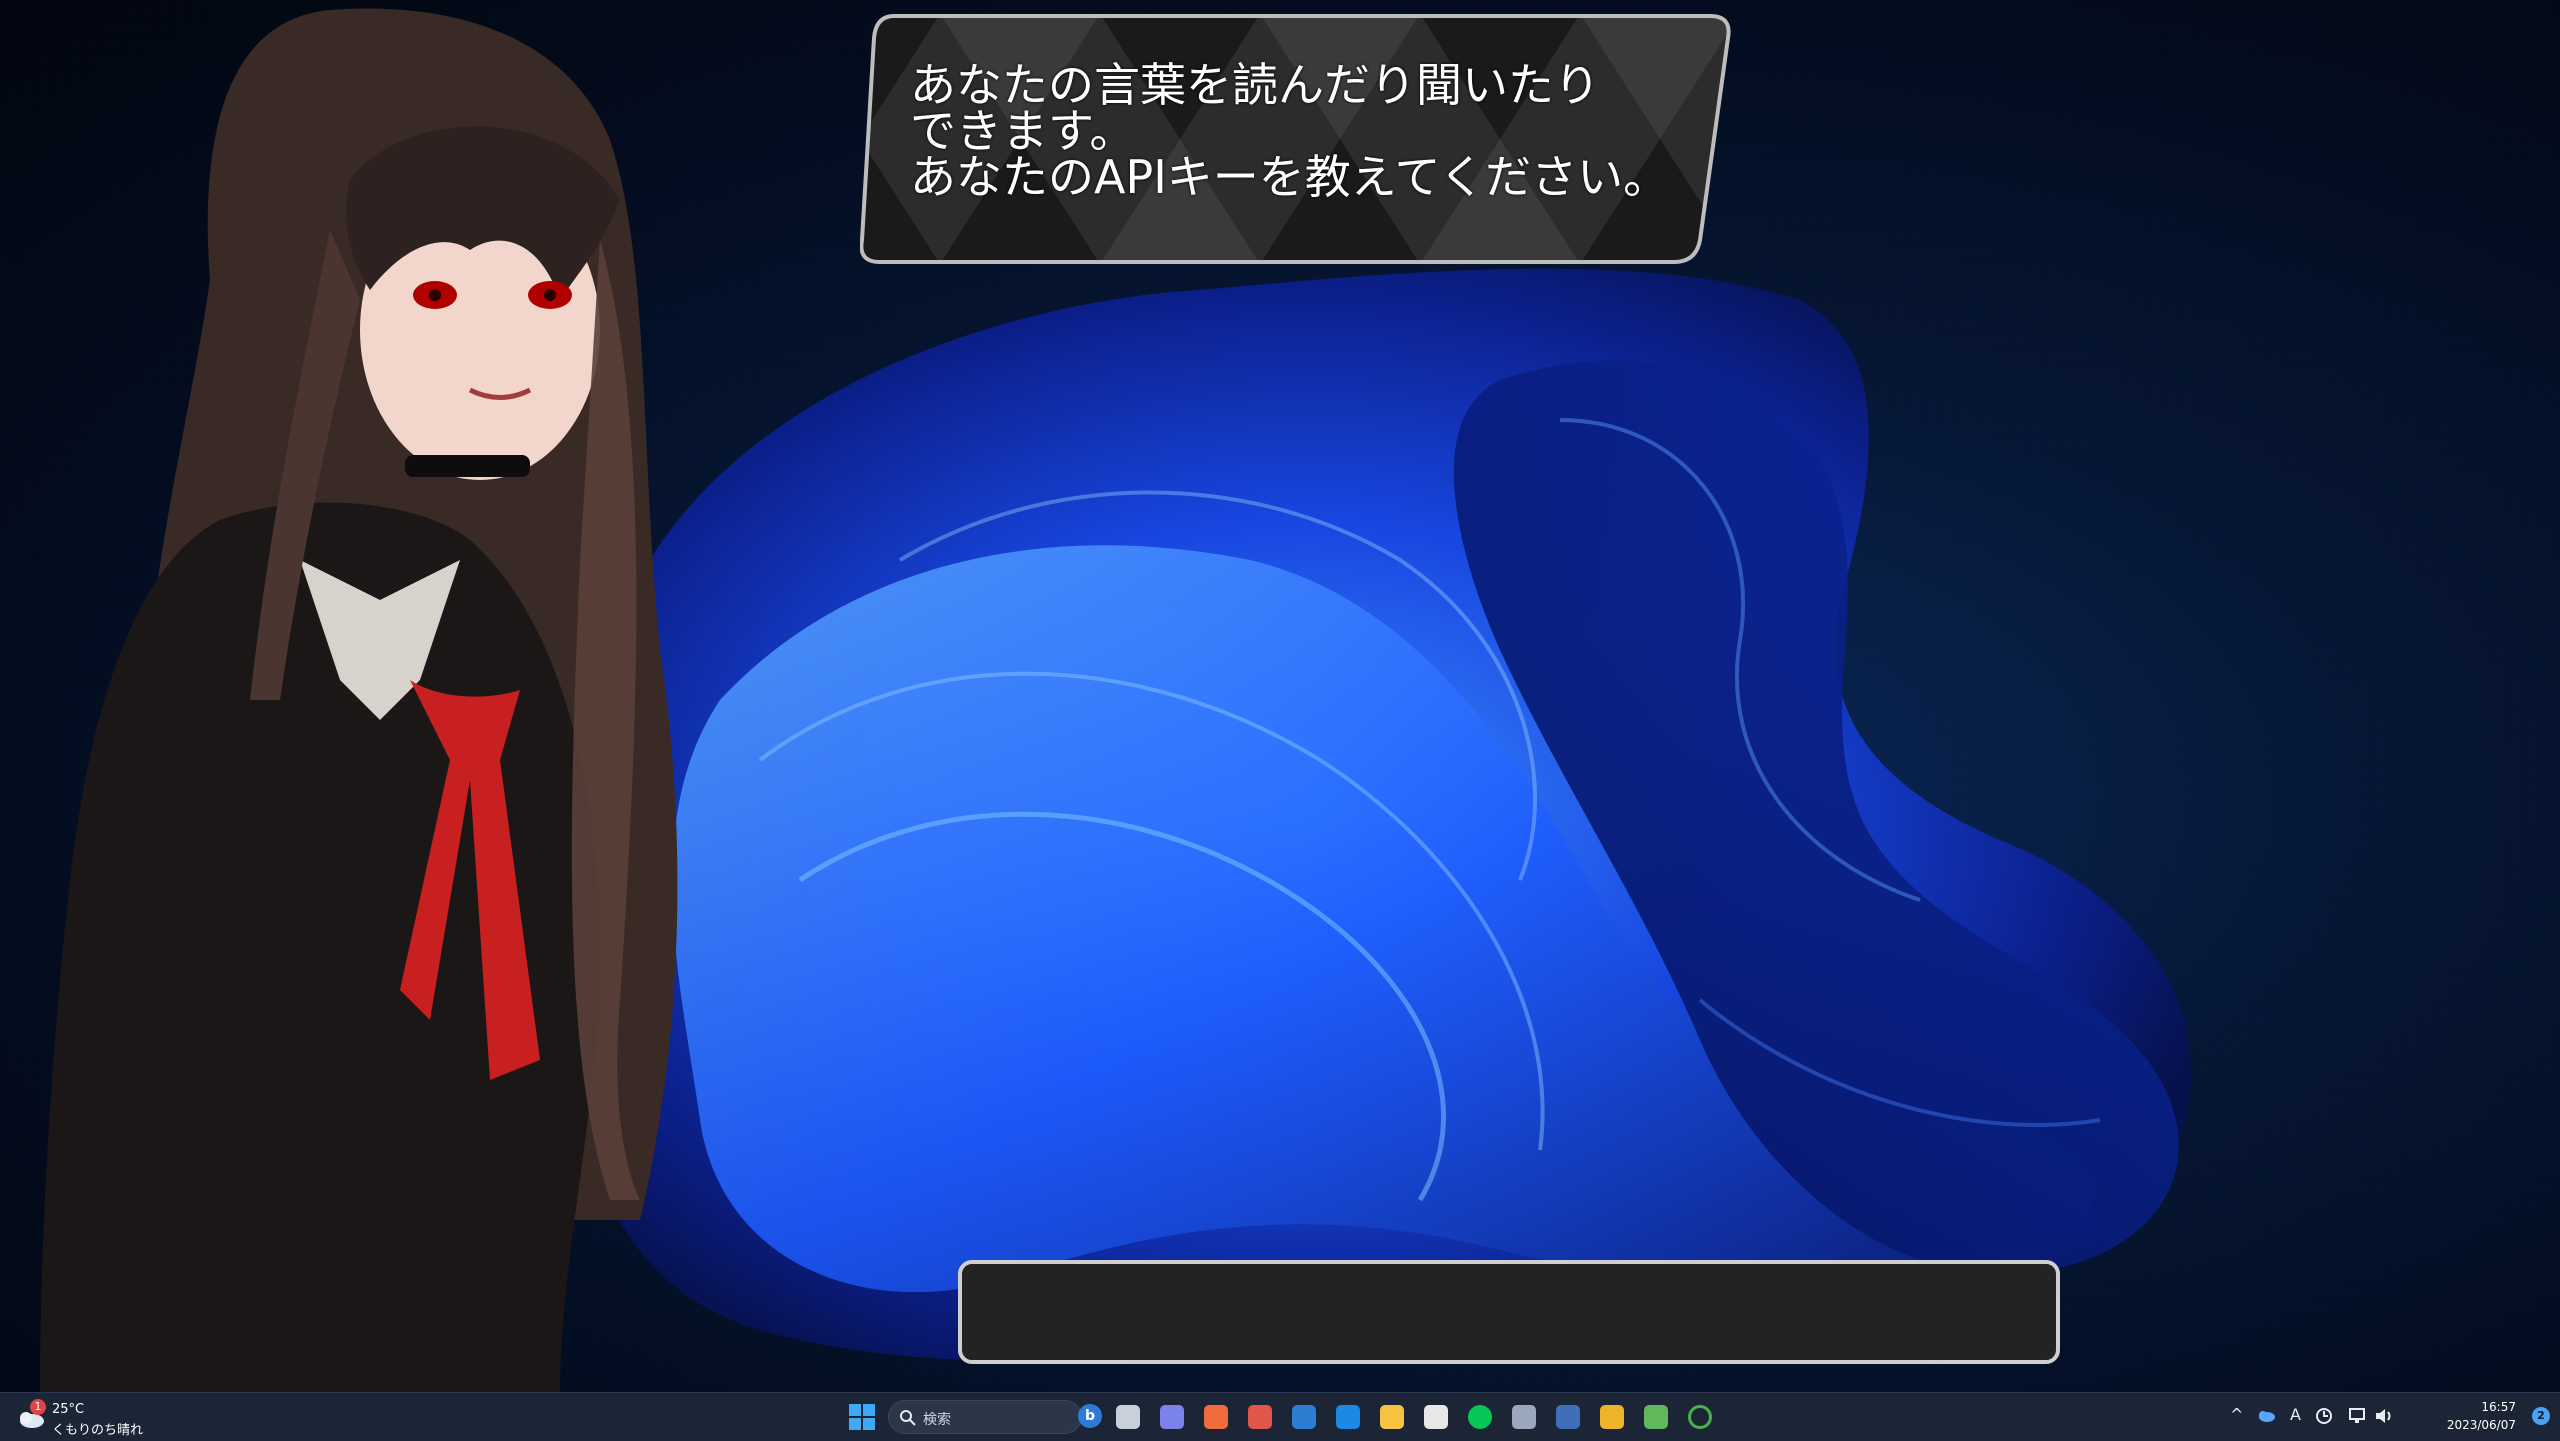 Image resolution: width=2560 pixels, height=1441 pixels. I want to click on network-icon, so click(2358, 1416).